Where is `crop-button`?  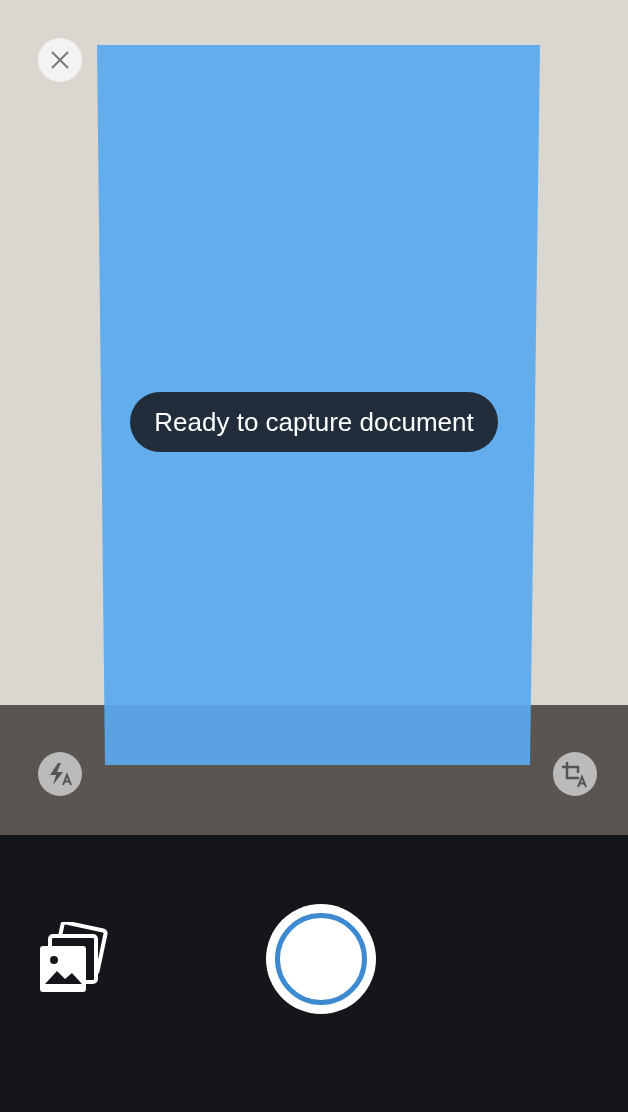
crop-button is located at coordinates (575, 774).